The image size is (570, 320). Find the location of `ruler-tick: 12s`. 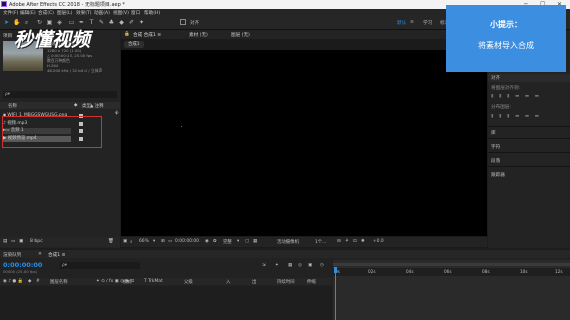

ruler-tick: 12s is located at coordinates (559, 271).